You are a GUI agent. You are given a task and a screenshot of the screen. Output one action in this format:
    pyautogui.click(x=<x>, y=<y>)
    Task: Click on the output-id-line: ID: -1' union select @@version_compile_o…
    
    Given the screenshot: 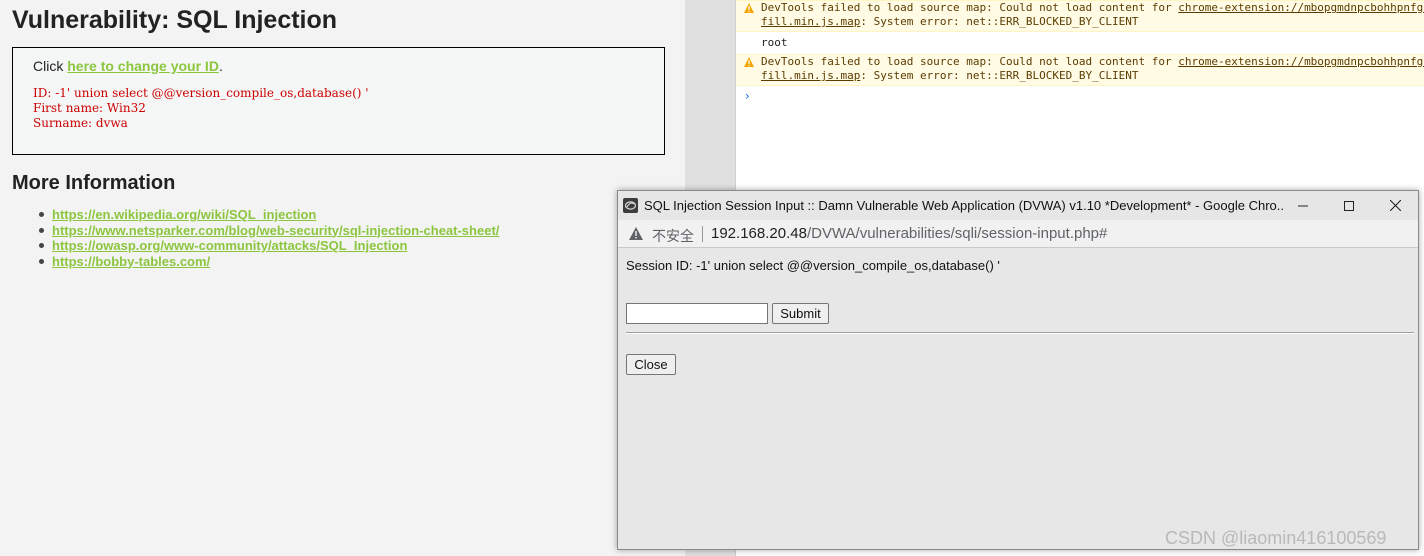 What is the action you would take?
    pyautogui.click(x=201, y=93)
    